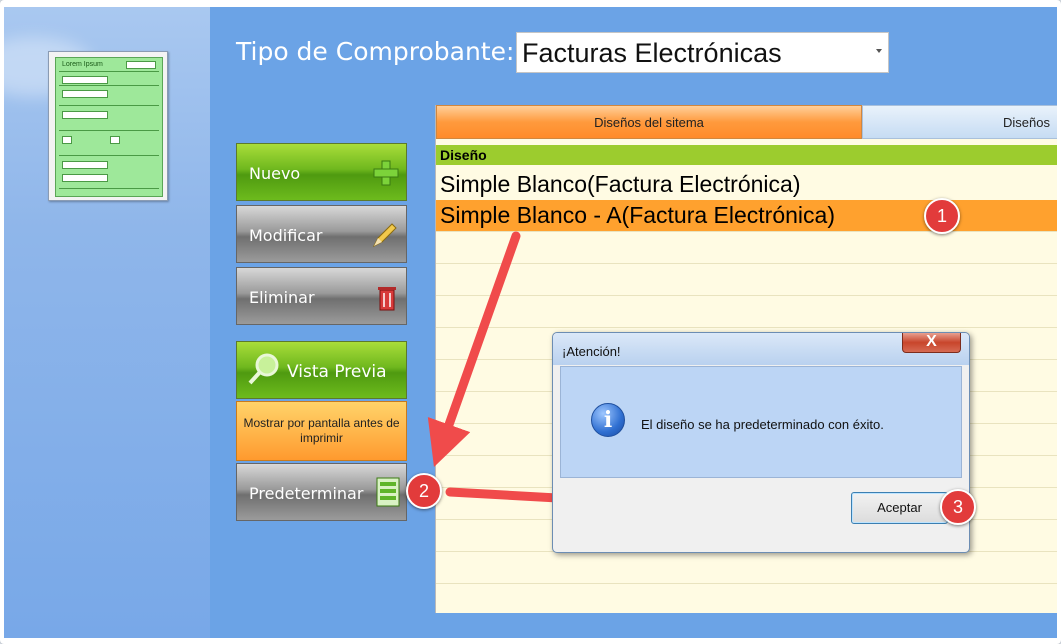 The width and height of the screenshot is (1061, 644). What do you see at coordinates (608, 420) in the screenshot?
I see `info-icon: i` at bounding box center [608, 420].